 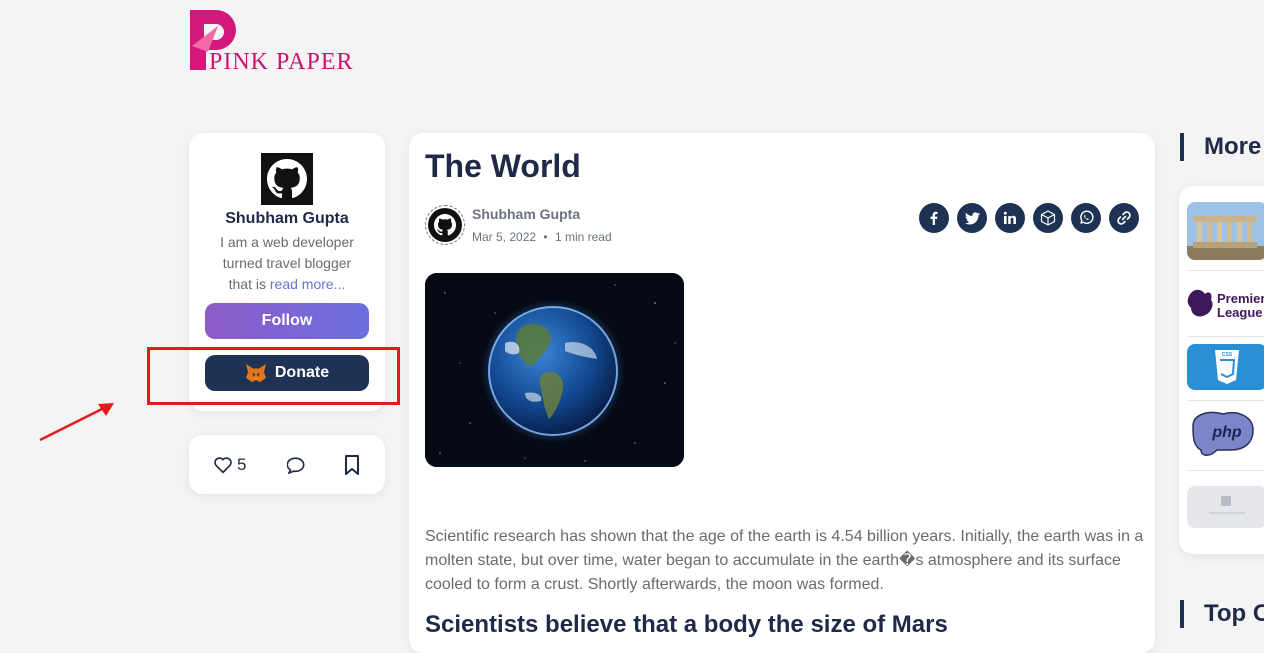 I want to click on follow-button: Follow, so click(x=287, y=321).